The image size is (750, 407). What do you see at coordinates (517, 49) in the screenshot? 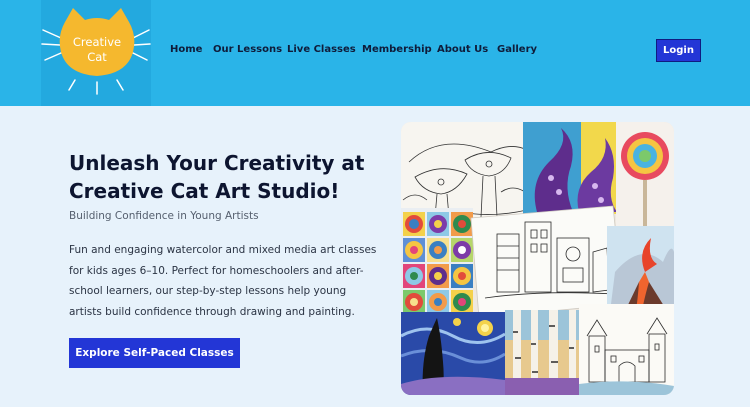
I see `nav-gallery: Gallery` at bounding box center [517, 49].